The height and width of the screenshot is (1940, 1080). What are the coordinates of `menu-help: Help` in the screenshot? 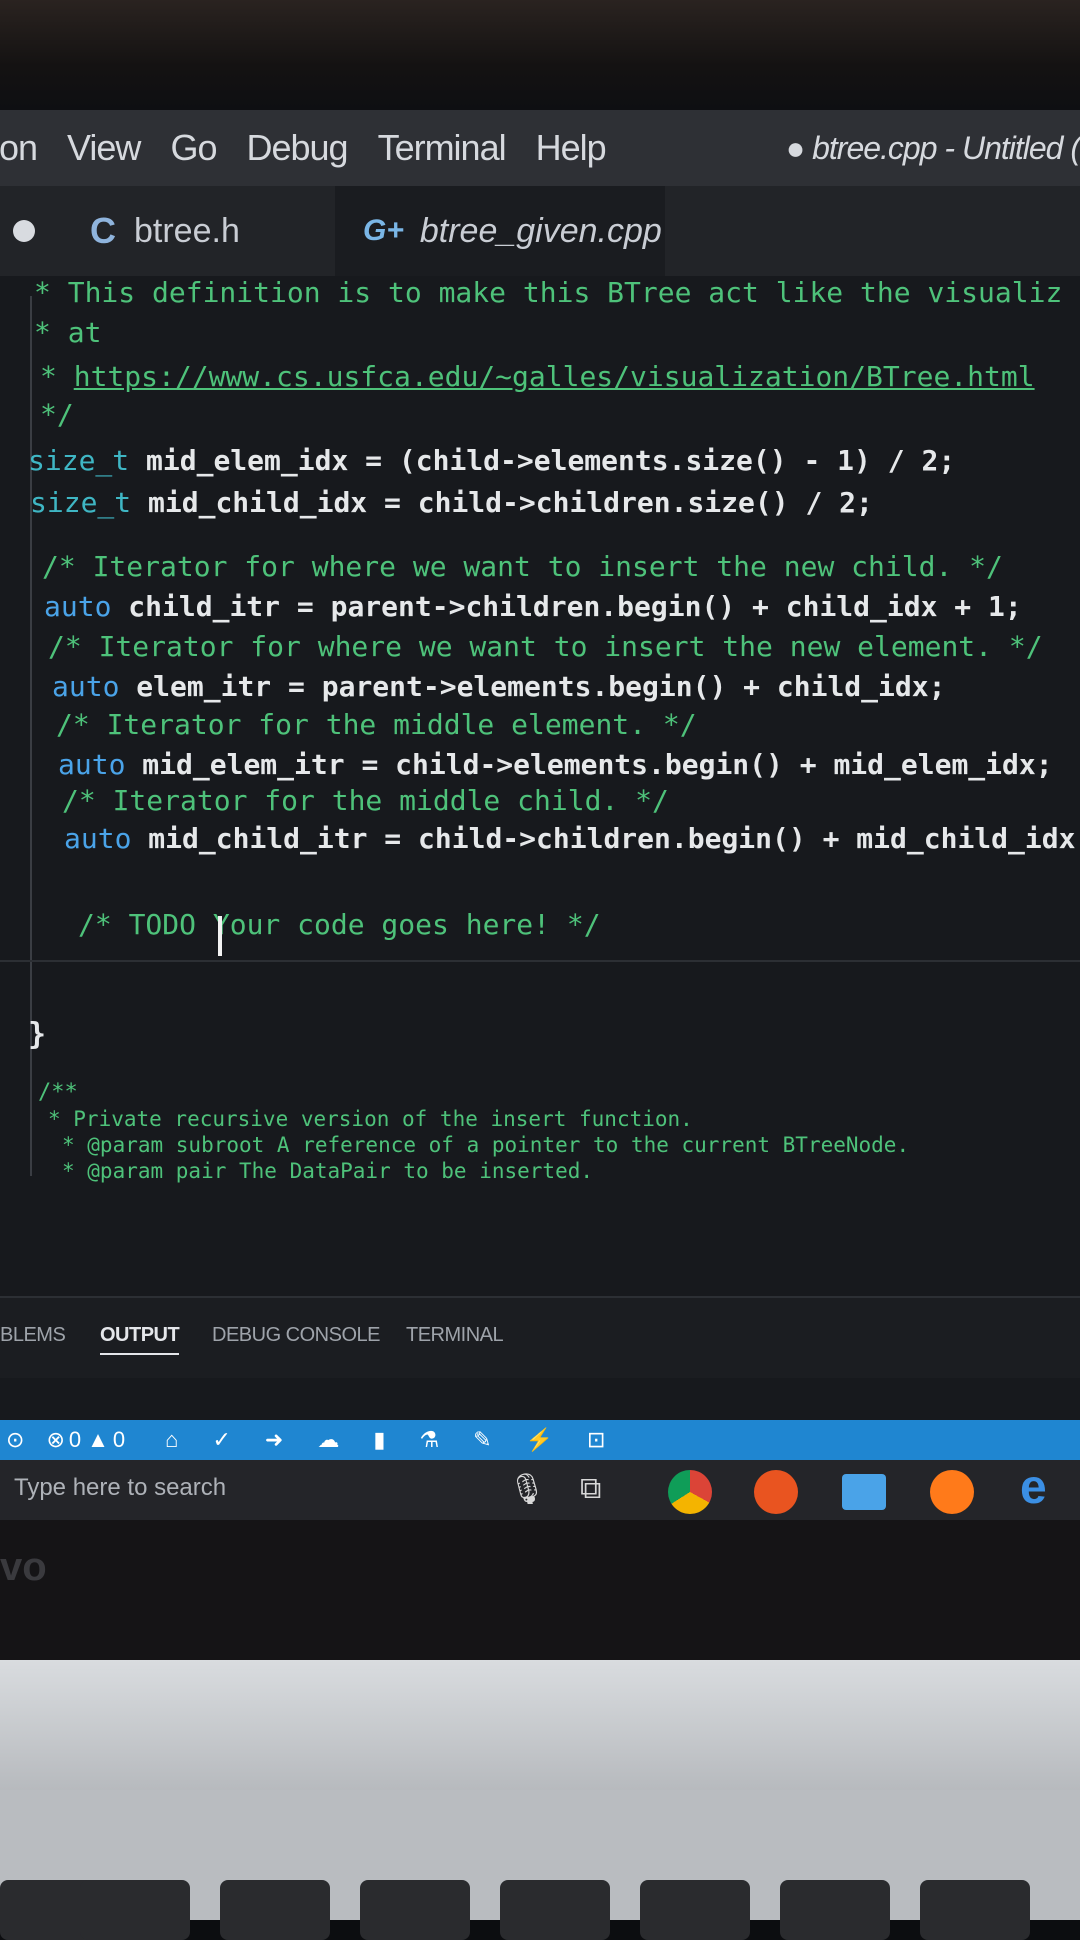 It's located at (571, 148).